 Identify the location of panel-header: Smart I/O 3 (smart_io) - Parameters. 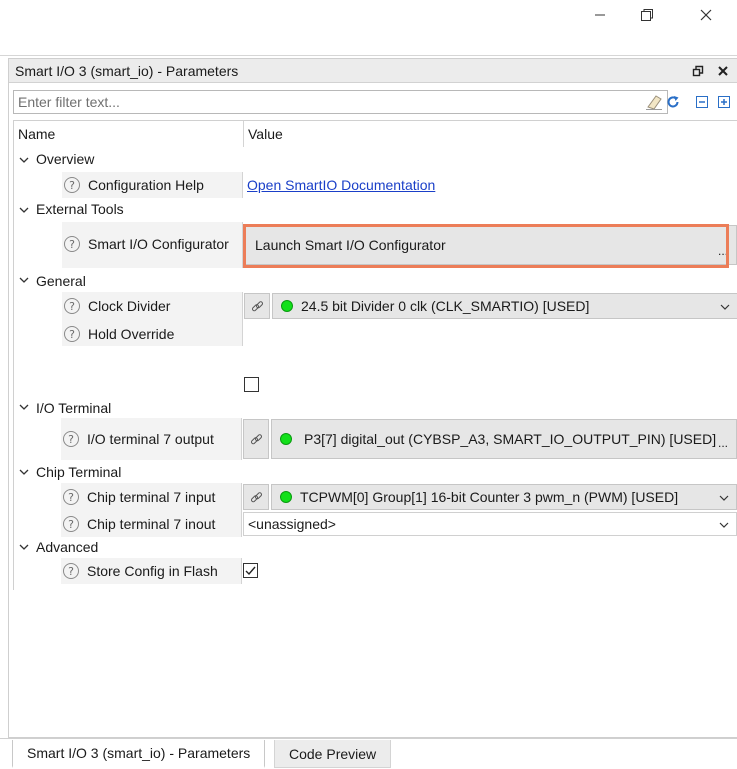
(373, 71).